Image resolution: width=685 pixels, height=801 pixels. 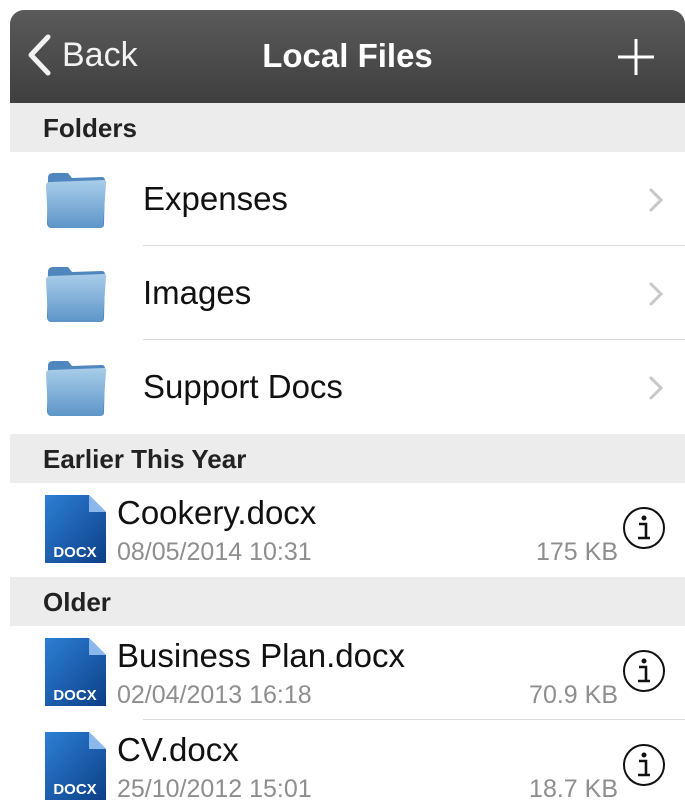 I want to click on page-title: Local Files, so click(x=347, y=55).